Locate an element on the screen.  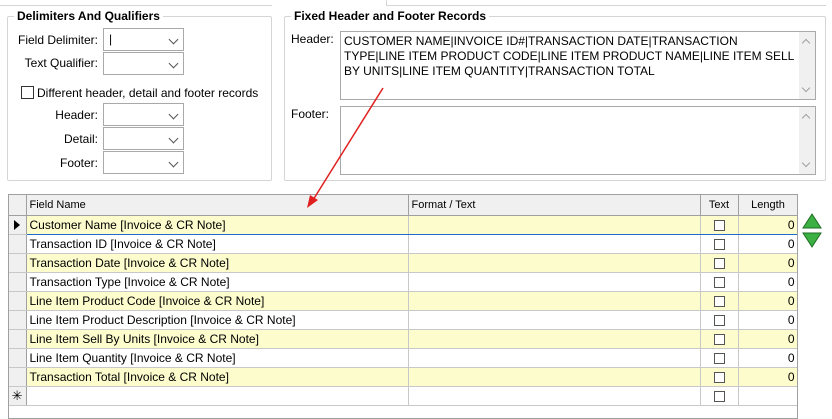
table-row: Transaction Type [Invoice & CR Note] 0 is located at coordinates (403, 282).